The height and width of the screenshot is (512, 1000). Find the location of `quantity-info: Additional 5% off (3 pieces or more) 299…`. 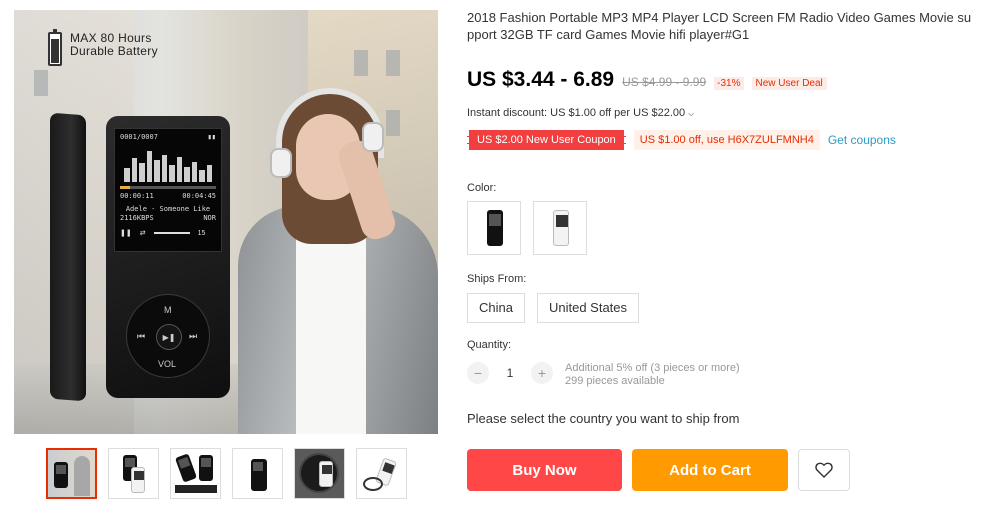

quantity-info: Additional 5% off (3 pieces or more) 299… is located at coordinates (652, 375).